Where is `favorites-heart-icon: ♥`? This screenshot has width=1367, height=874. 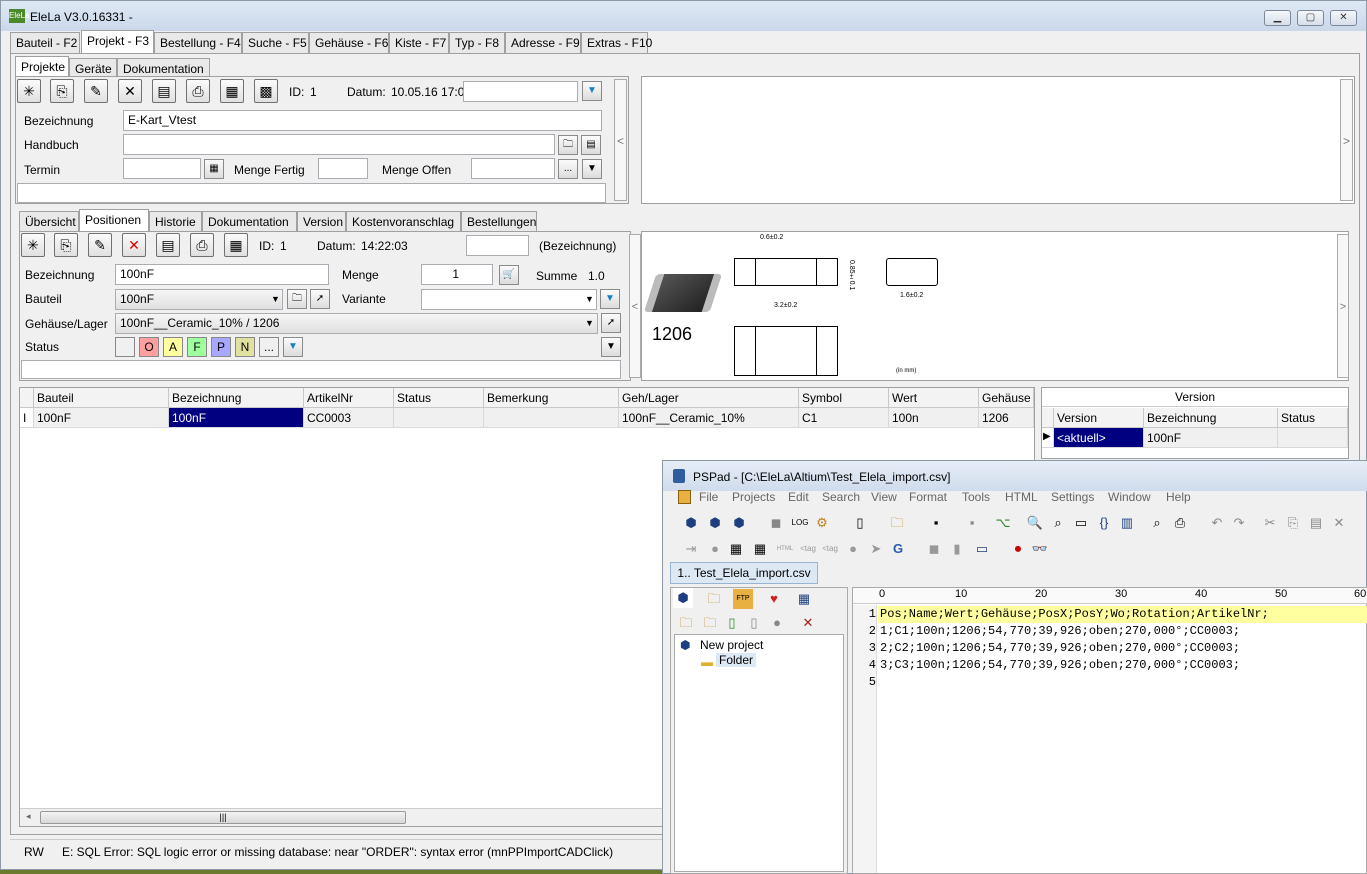 favorites-heart-icon: ♥ is located at coordinates (774, 599).